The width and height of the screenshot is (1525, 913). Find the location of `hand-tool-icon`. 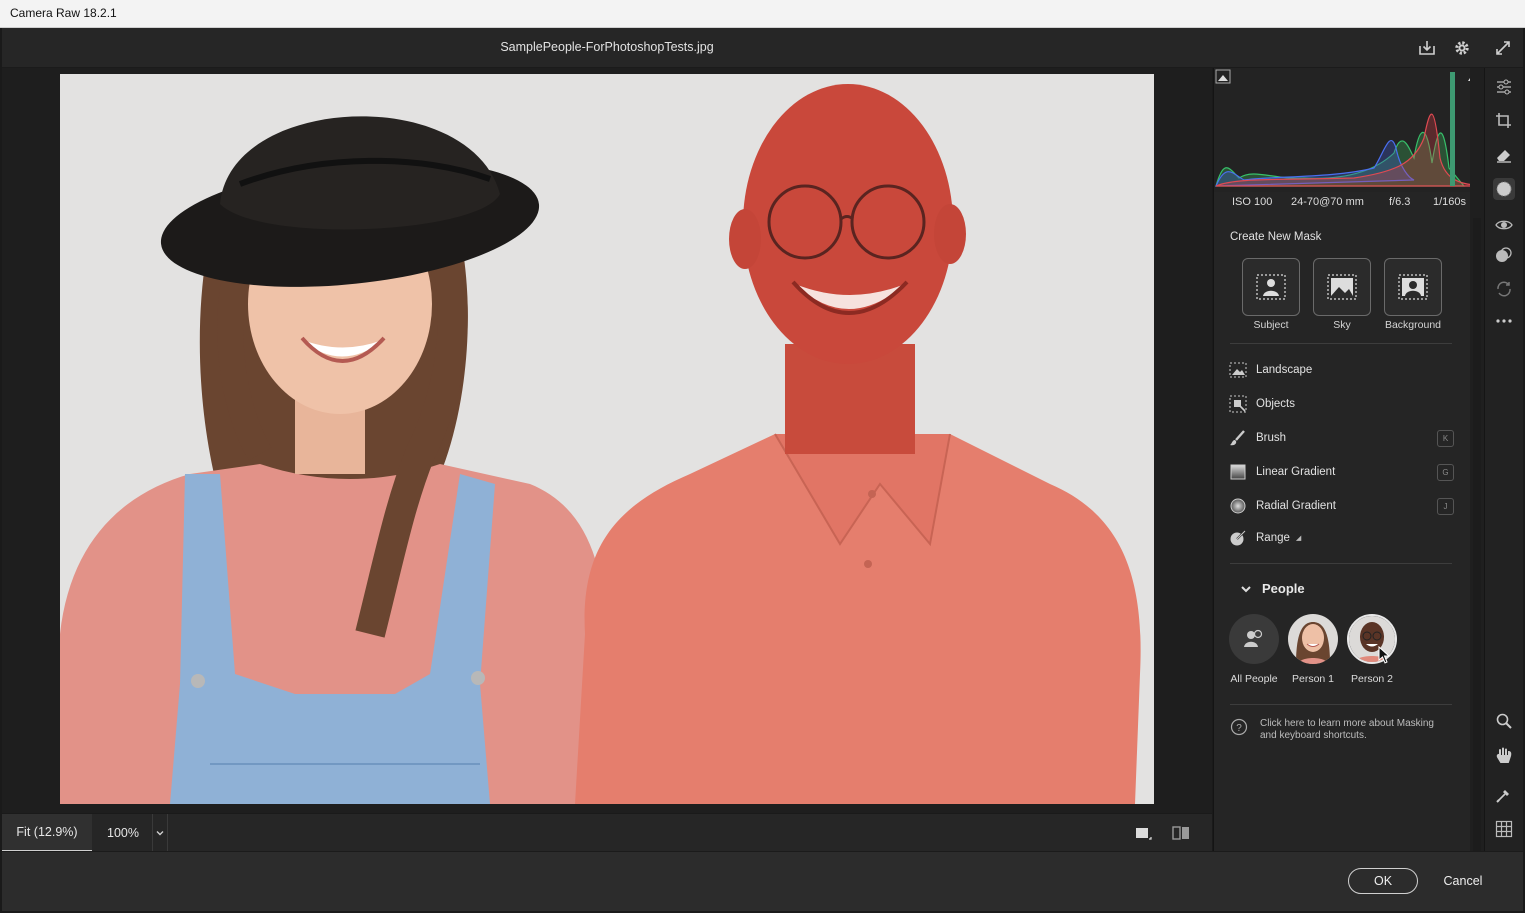

hand-tool-icon is located at coordinates (1504, 755).